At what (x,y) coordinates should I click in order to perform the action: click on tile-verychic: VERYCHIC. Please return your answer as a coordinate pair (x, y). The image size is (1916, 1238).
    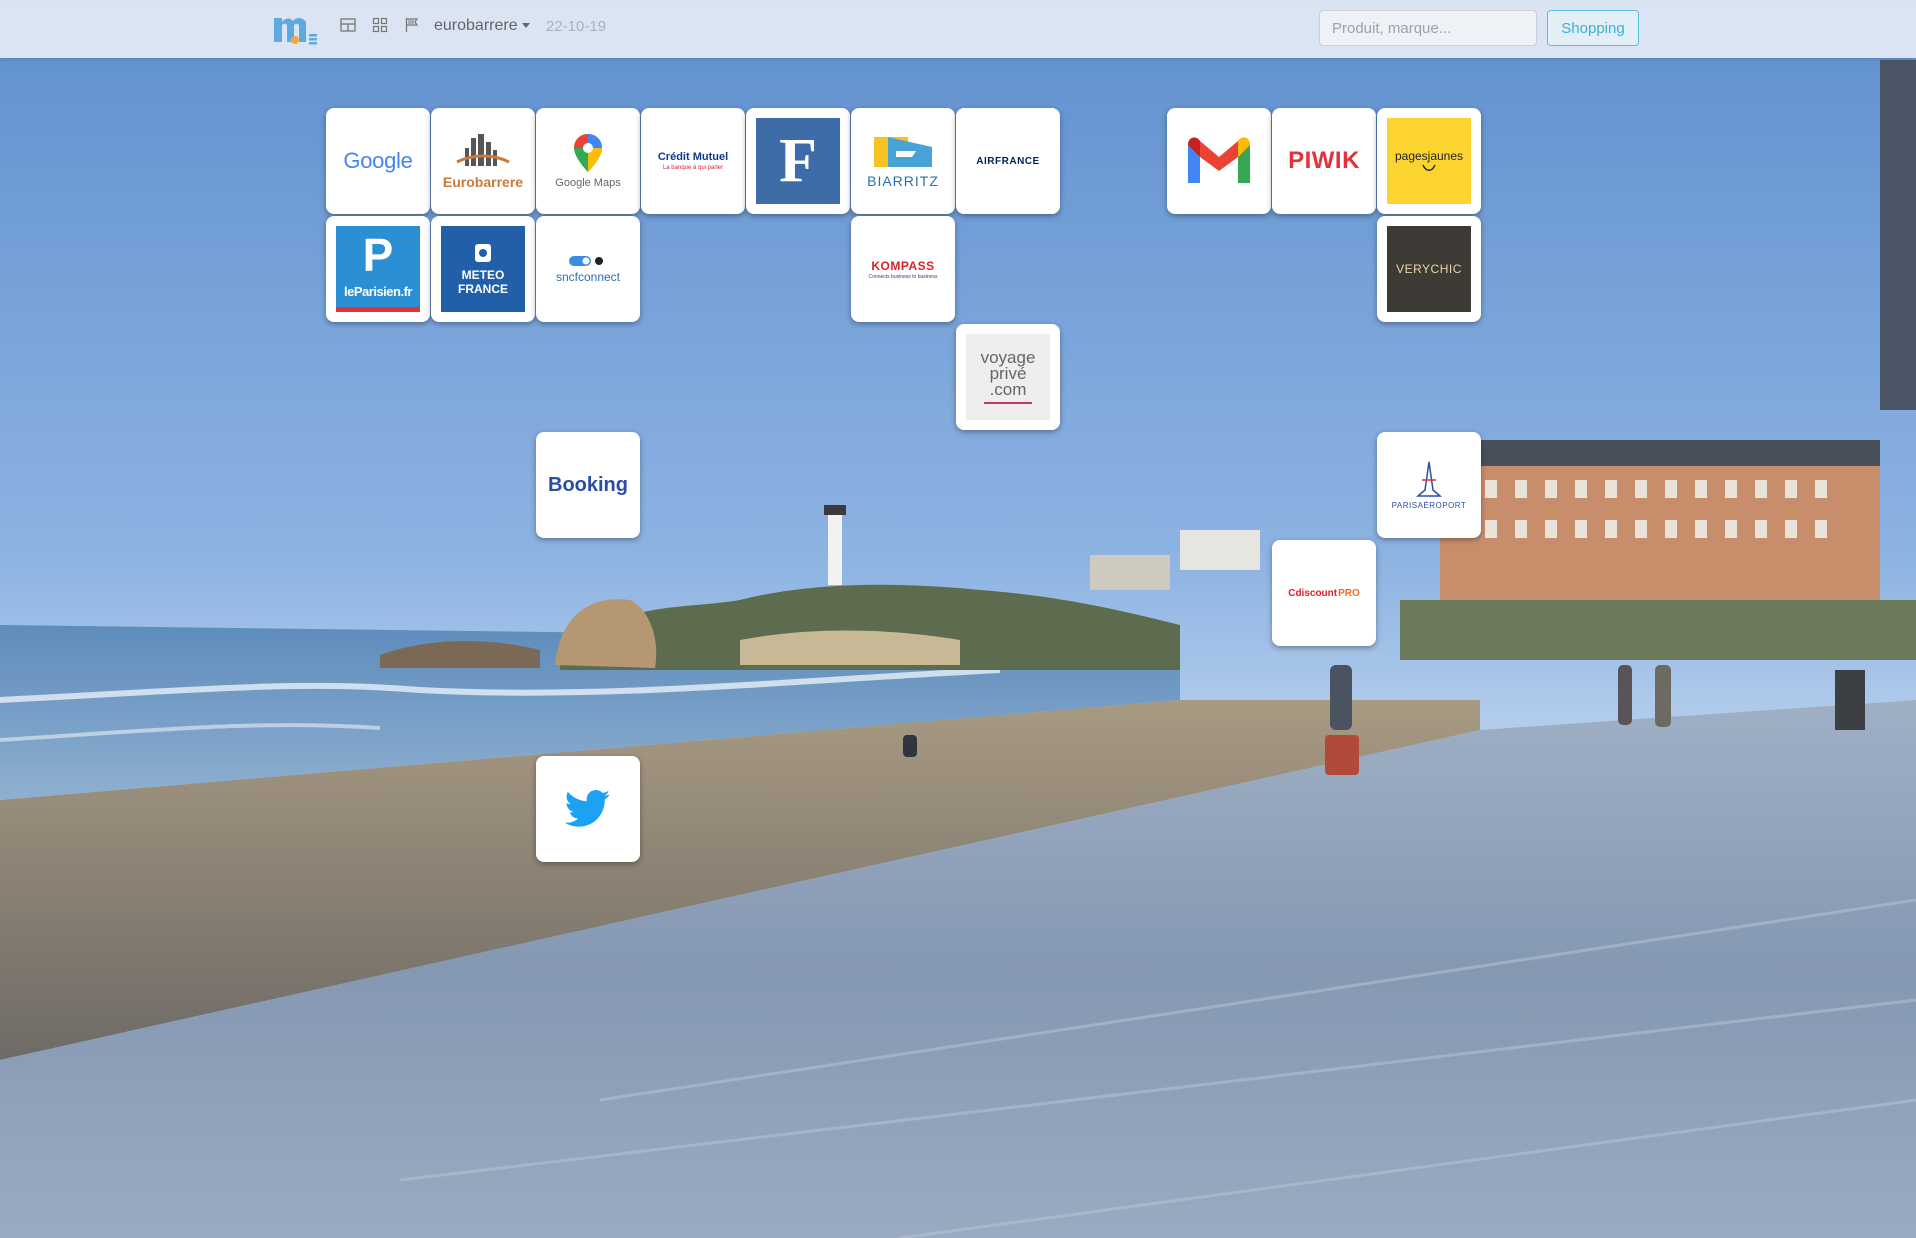
    Looking at the image, I should click on (1429, 269).